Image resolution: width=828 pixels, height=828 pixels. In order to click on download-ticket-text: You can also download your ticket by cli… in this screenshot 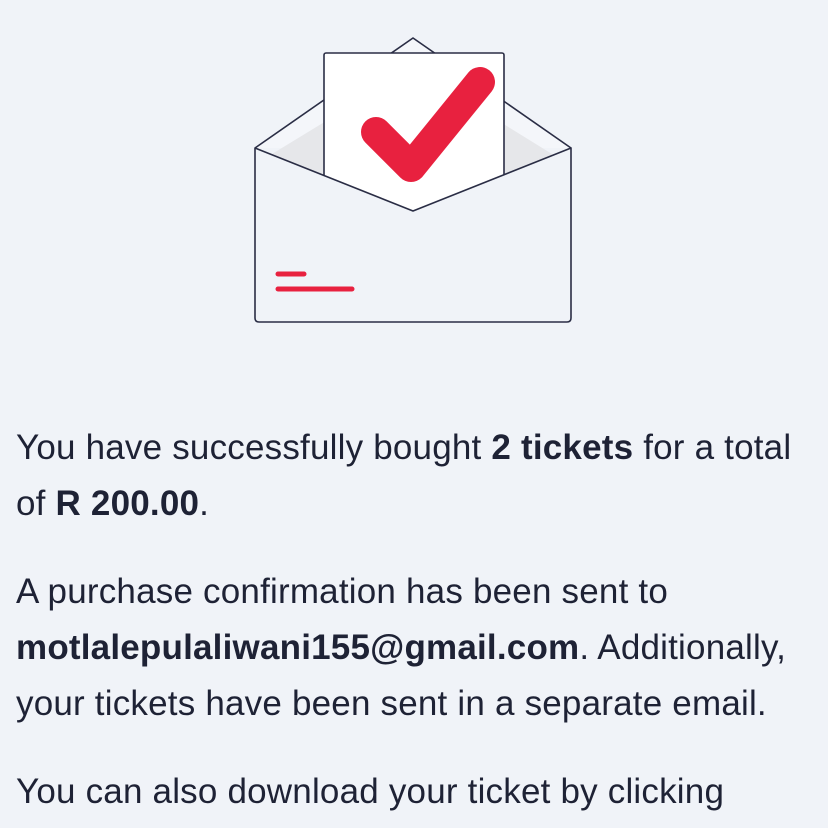, I will do `click(370, 791)`.